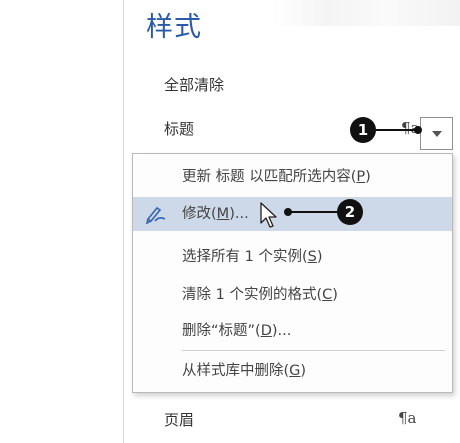  I want to click on dropdown-arrow-icon, so click(437, 134).